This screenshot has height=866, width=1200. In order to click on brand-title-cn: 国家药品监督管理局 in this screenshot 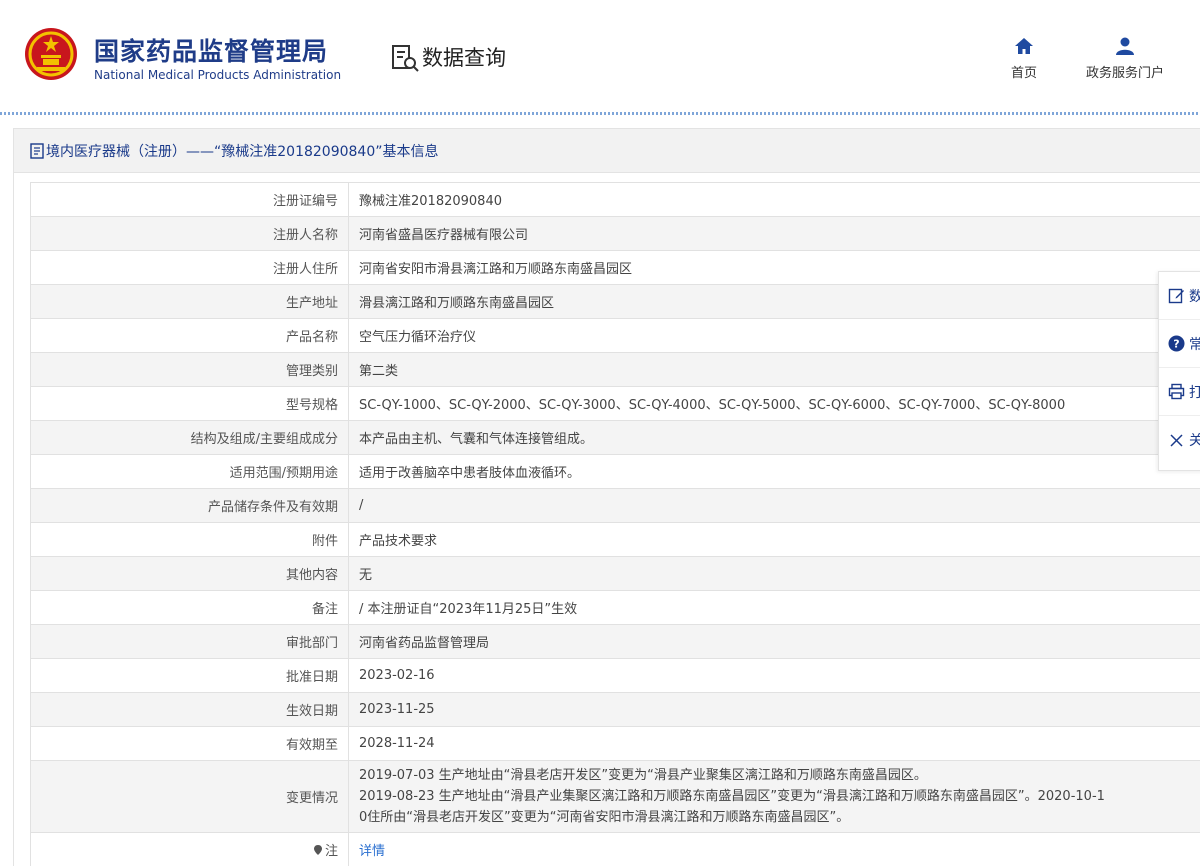, I will do `click(211, 51)`.